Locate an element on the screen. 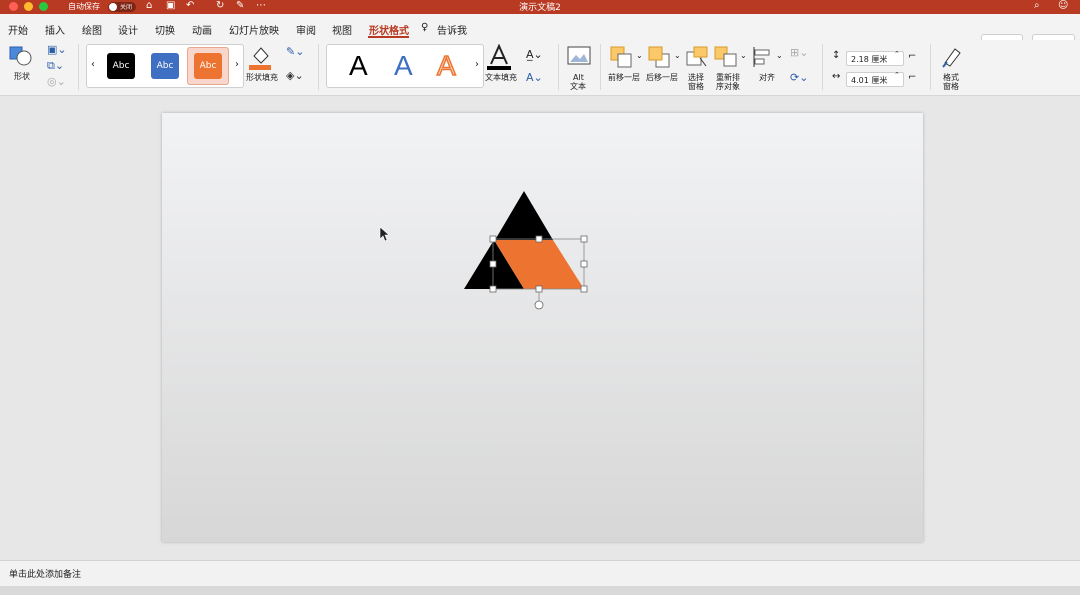  align-icon is located at coordinates (763, 57).